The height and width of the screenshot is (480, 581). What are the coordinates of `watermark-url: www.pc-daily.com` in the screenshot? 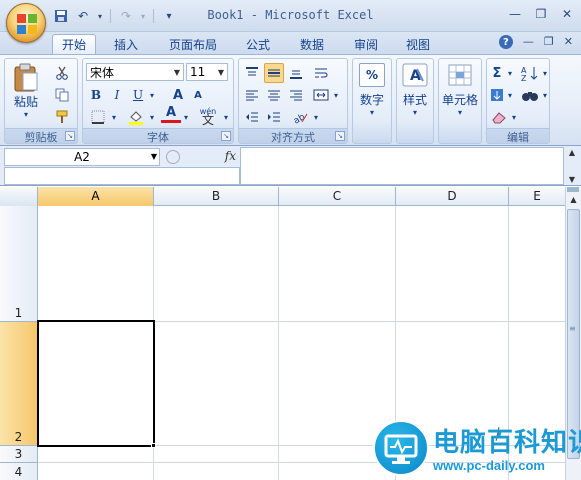 It's located at (489, 465).